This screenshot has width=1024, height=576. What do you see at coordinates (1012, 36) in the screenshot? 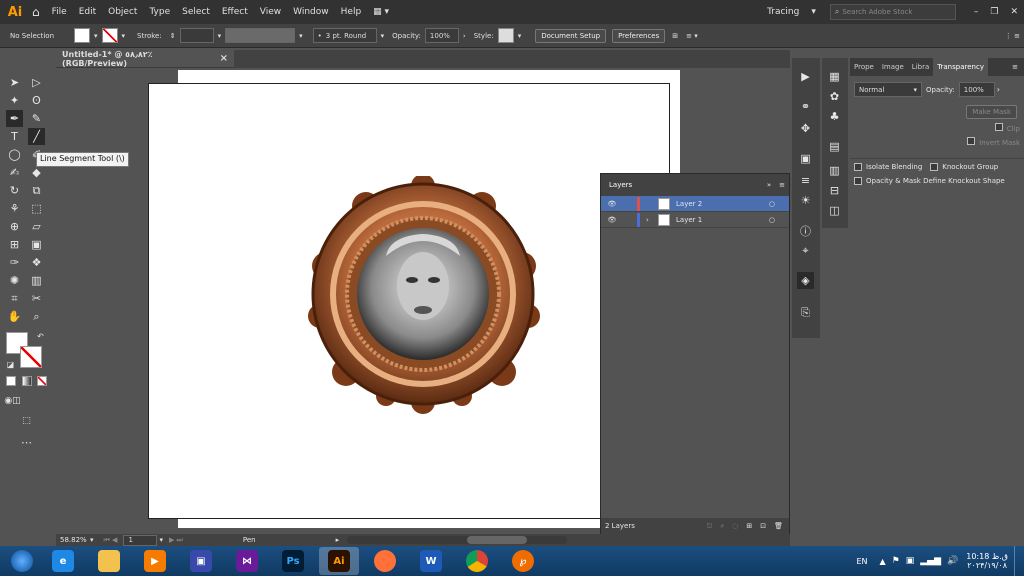
I see `panel-options-icon: ⋮ ≡` at bounding box center [1012, 36].